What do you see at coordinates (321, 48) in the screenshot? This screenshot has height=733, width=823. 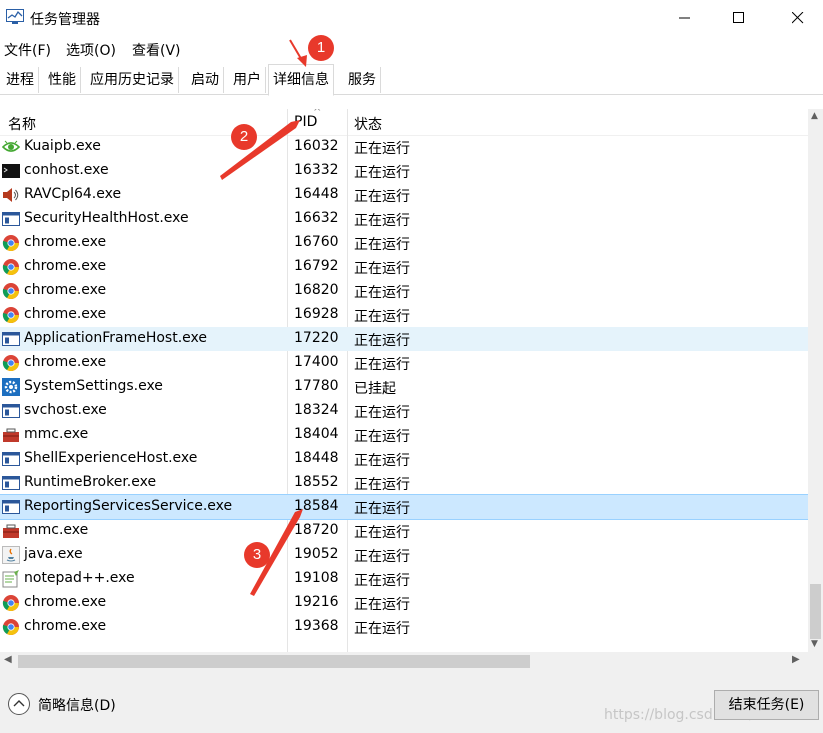 I see `annotation-marker-1: 1` at bounding box center [321, 48].